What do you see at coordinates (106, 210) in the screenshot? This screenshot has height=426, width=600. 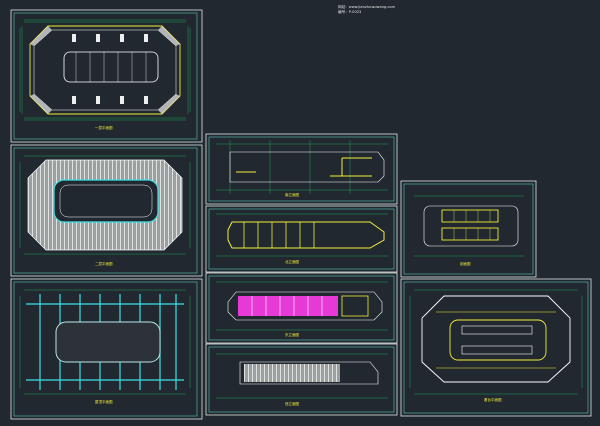 I see `sheet-2-second-floor-plan` at bounding box center [106, 210].